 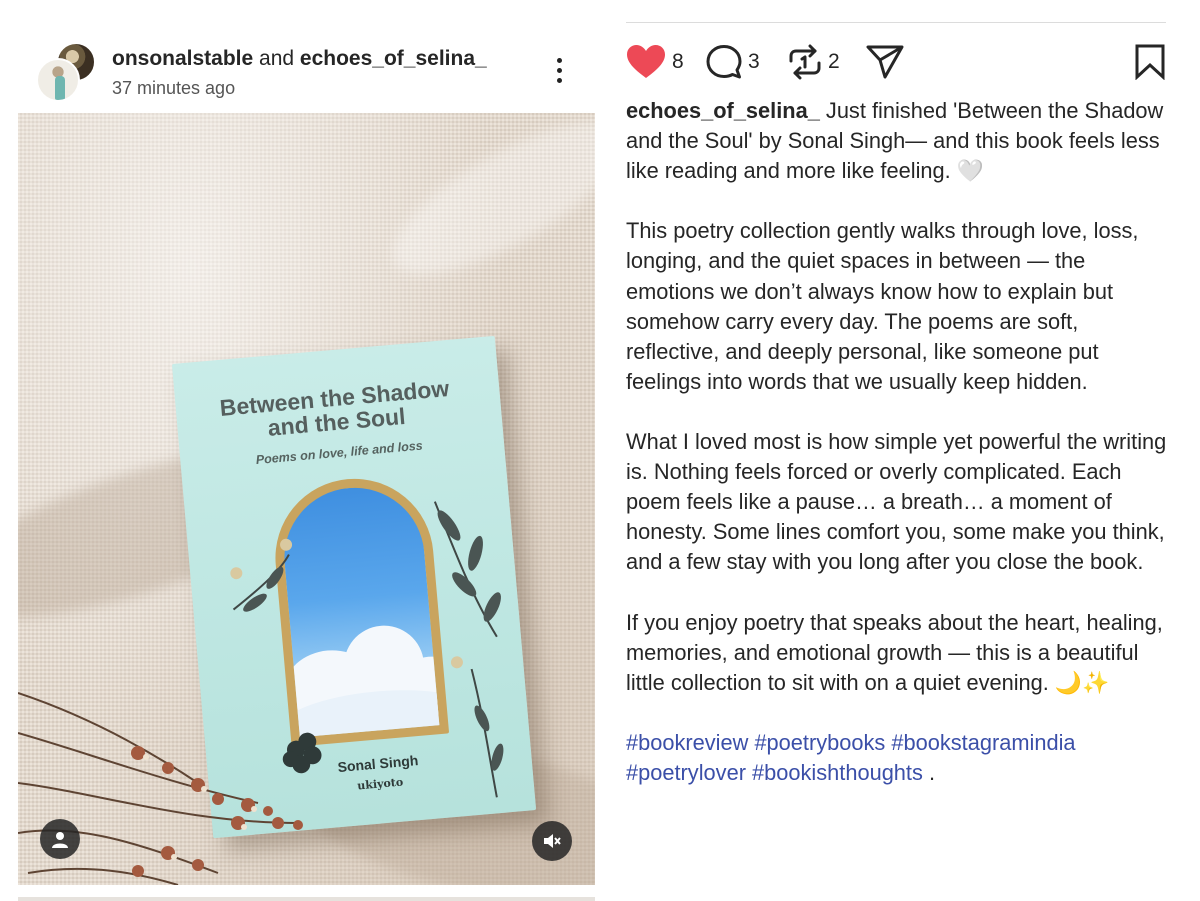 What do you see at coordinates (306, 899) in the screenshot?
I see `next-post-edge` at bounding box center [306, 899].